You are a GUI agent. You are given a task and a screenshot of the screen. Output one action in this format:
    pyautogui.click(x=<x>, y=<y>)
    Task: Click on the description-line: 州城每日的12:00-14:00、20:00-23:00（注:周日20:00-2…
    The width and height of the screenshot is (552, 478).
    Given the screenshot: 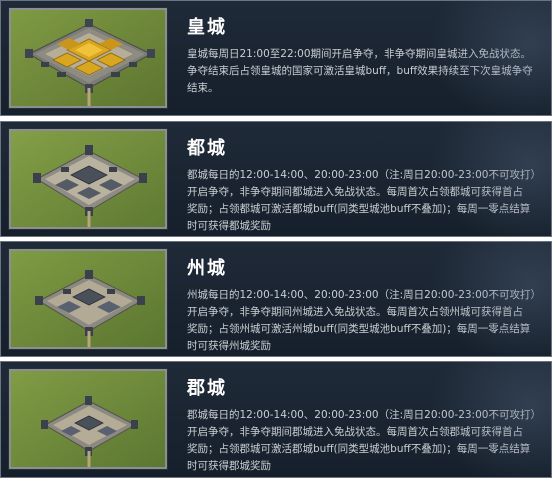 What is the action you would take?
    pyautogui.click(x=364, y=295)
    